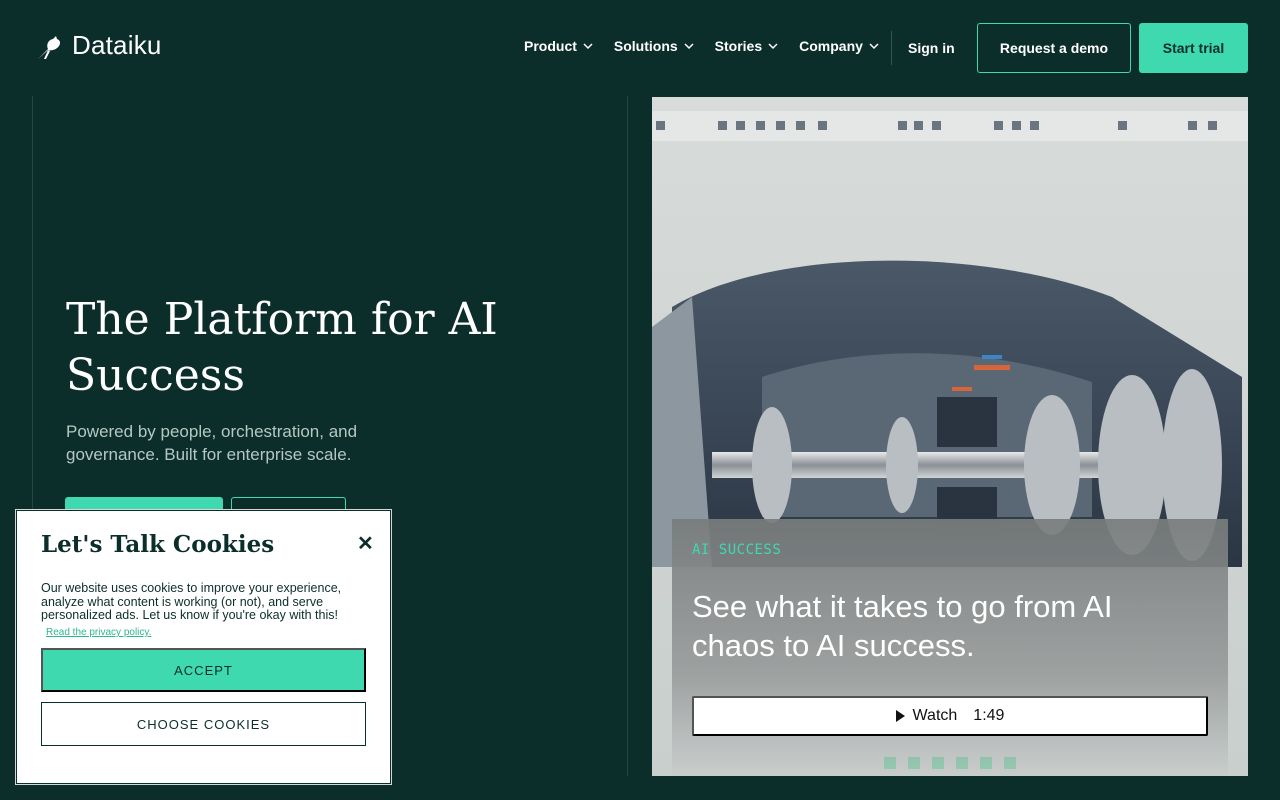  What do you see at coordinates (935, 715) in the screenshot?
I see `watch-label: Watch` at bounding box center [935, 715].